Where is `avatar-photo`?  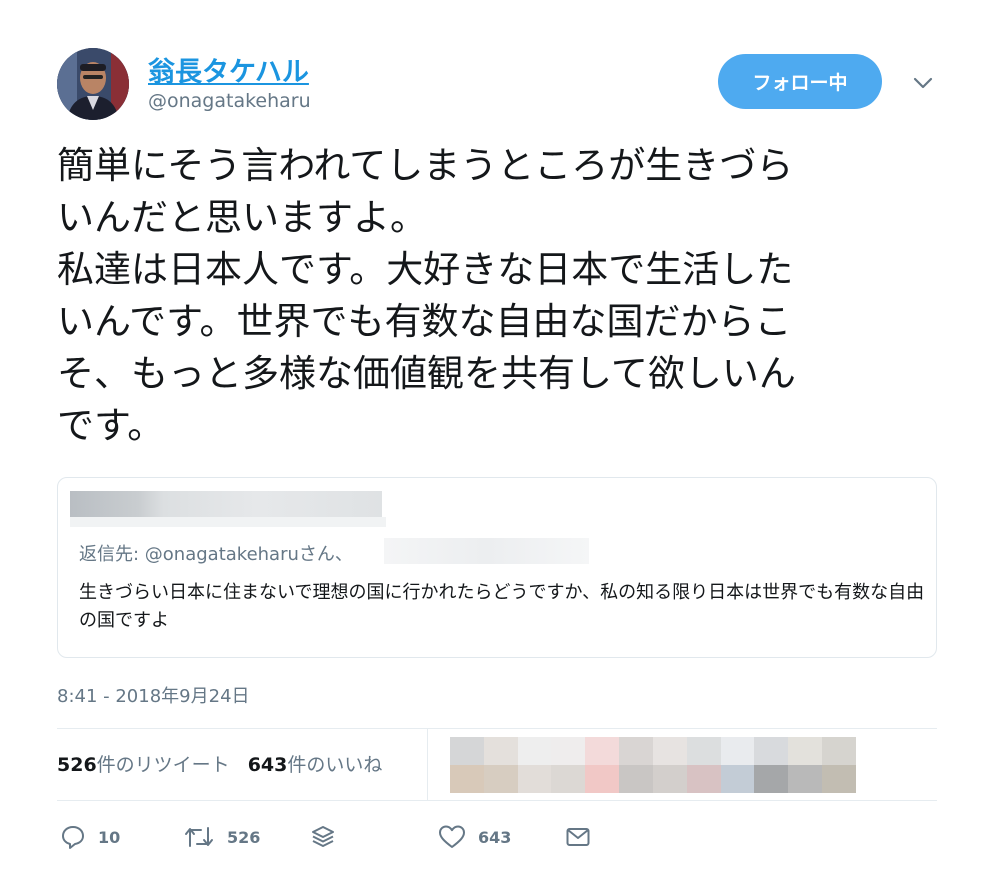
avatar-photo is located at coordinates (93, 84).